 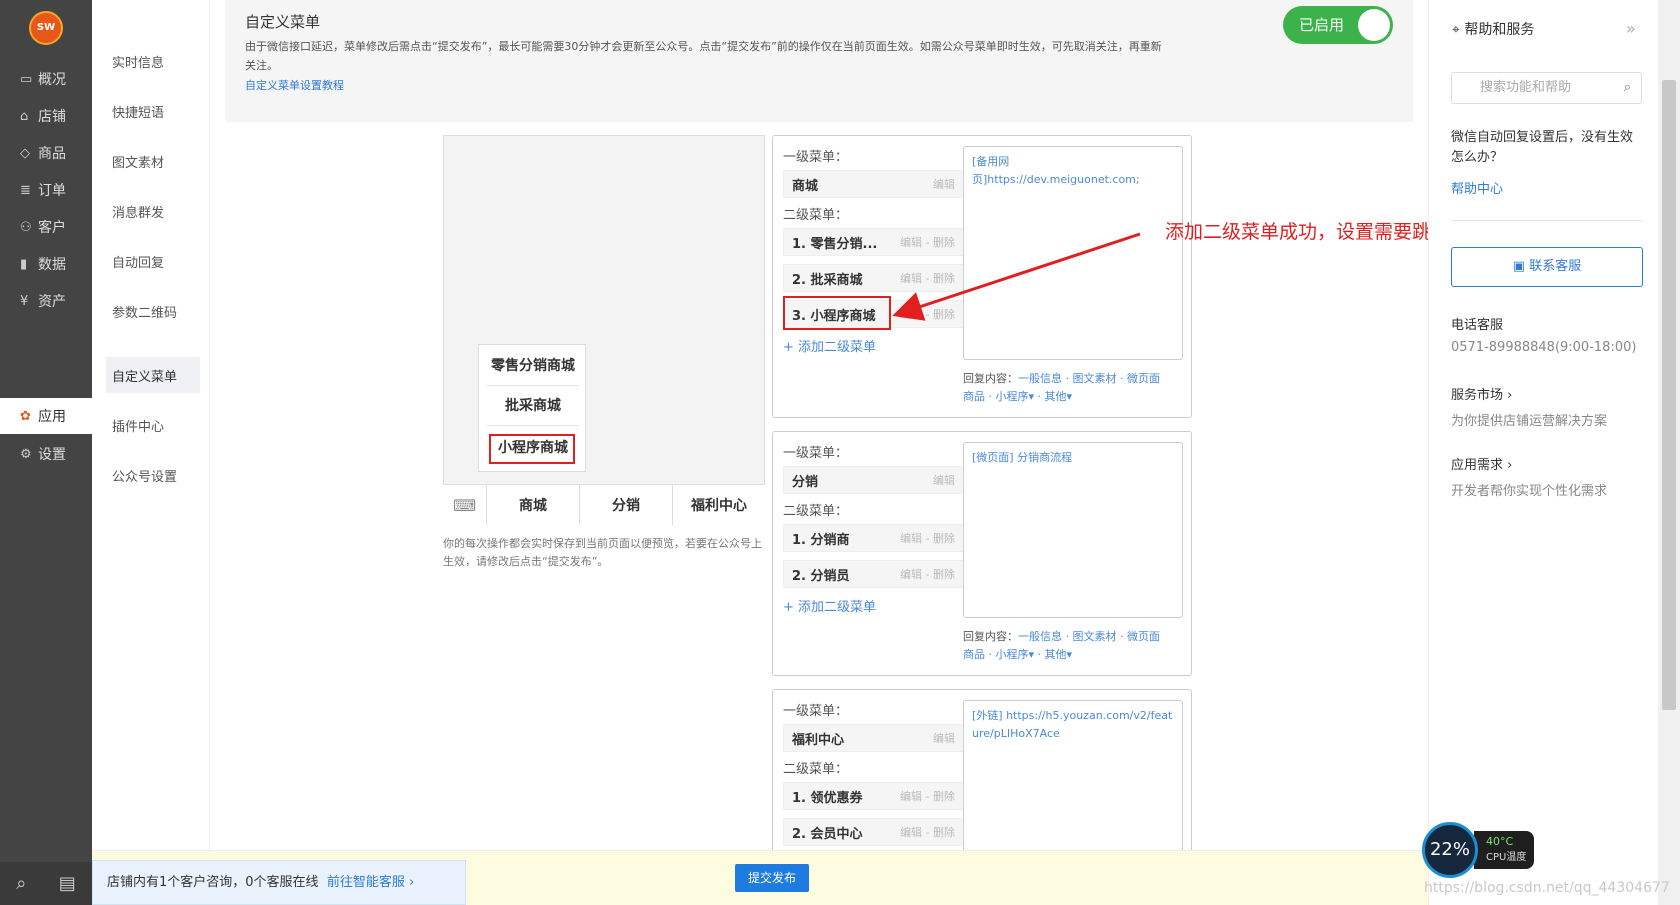 What do you see at coordinates (279, 882) in the screenshot?
I see `customer-service-tip: 店铺内有1个客户咨询，0个客服在线 前往智能客服 ›` at bounding box center [279, 882].